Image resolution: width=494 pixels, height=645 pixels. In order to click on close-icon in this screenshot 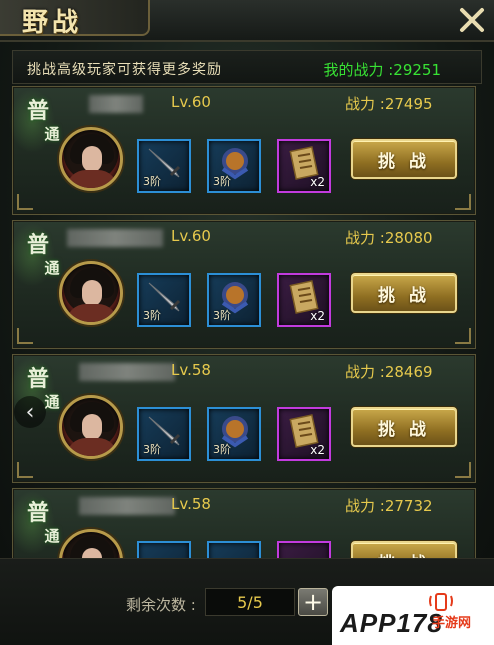, I will do `click(472, 20)`.